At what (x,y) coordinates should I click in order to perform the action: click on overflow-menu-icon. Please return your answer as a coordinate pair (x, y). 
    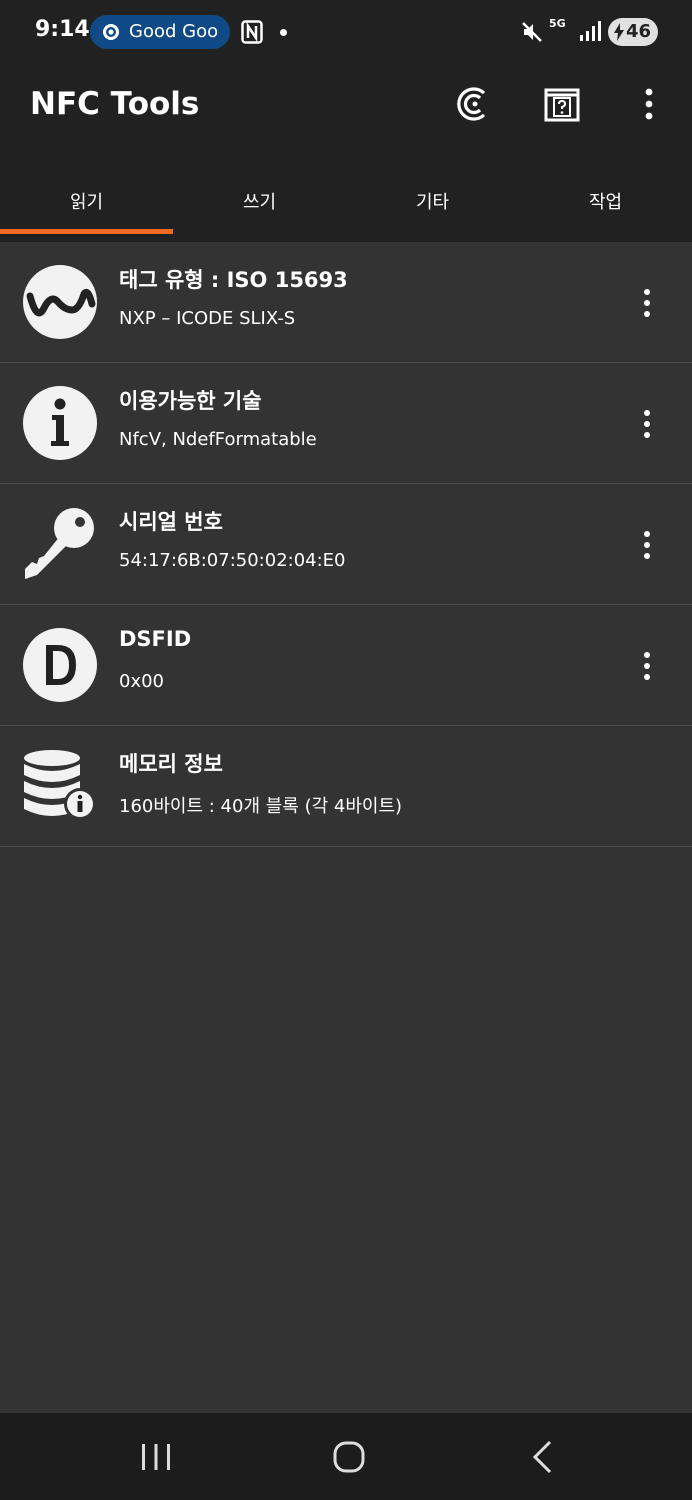
    Looking at the image, I should click on (650, 104).